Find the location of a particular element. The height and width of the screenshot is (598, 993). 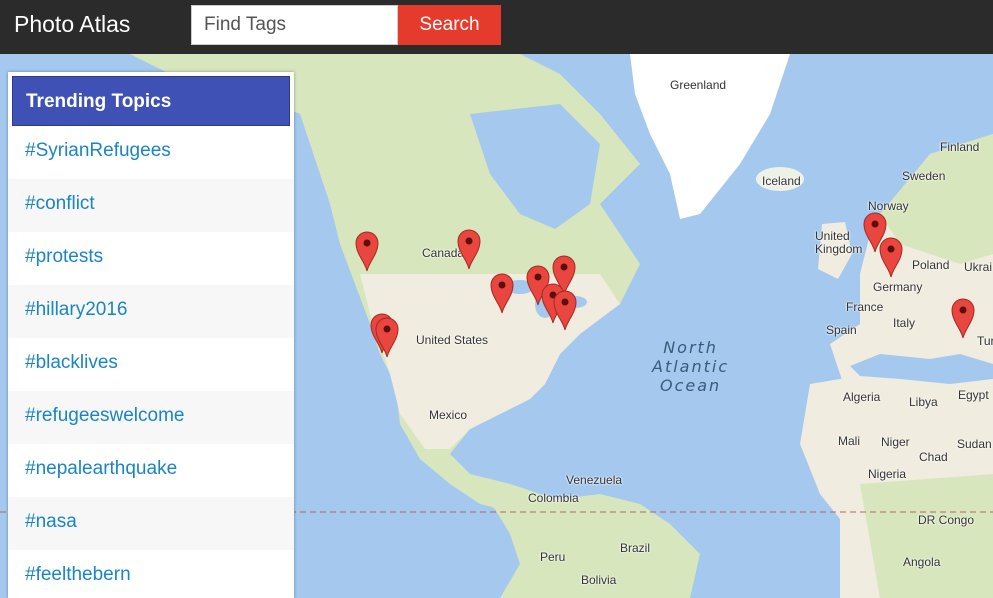

label-north-atlantic-ocean: North Atlantic Ocean is located at coordinates (691, 366).